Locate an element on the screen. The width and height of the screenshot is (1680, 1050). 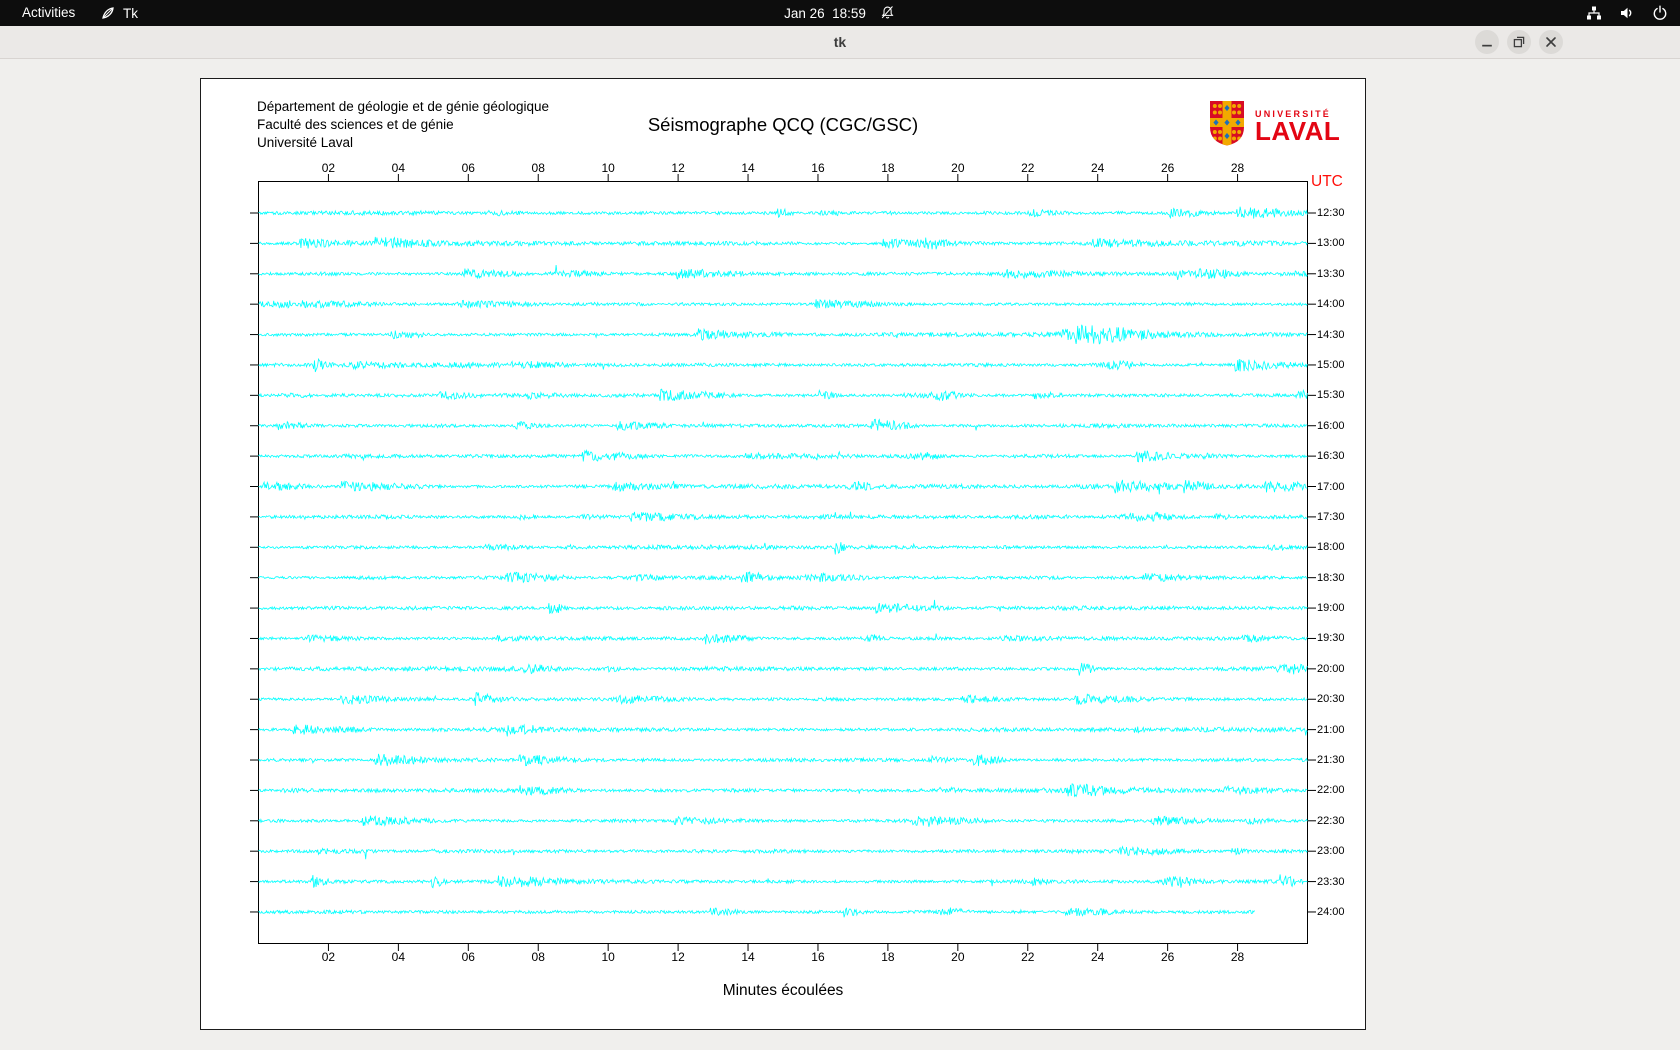
x-tick-label-top: 24 is located at coordinates (1098, 168).